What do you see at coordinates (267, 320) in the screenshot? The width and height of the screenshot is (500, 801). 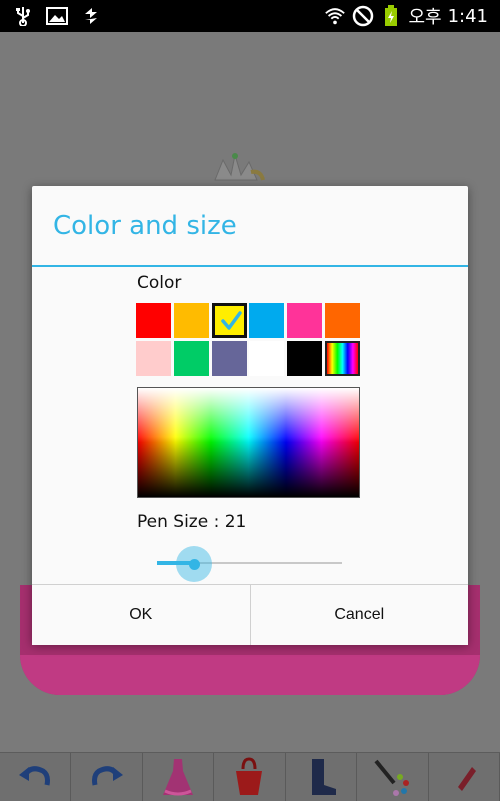 I see `swatch-sky-blue` at bounding box center [267, 320].